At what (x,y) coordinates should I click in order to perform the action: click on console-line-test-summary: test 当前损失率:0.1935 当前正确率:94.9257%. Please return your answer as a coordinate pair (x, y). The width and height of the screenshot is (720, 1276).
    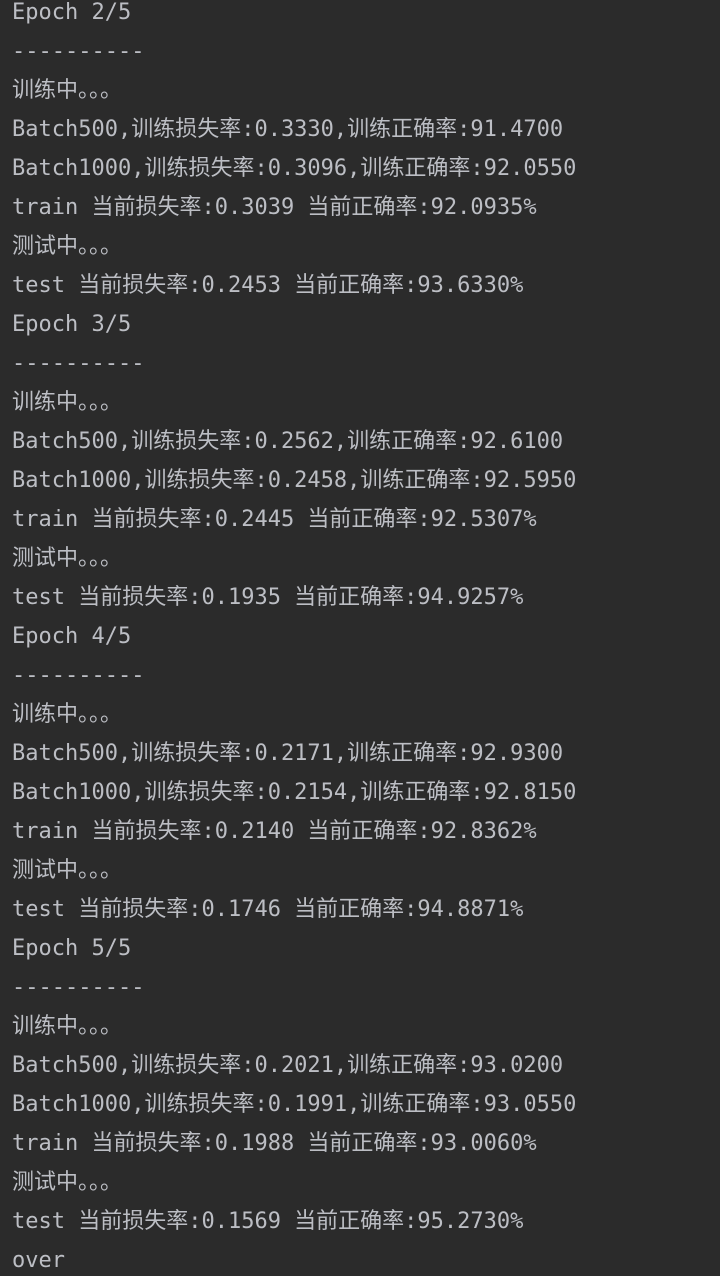
    Looking at the image, I should click on (268, 597).